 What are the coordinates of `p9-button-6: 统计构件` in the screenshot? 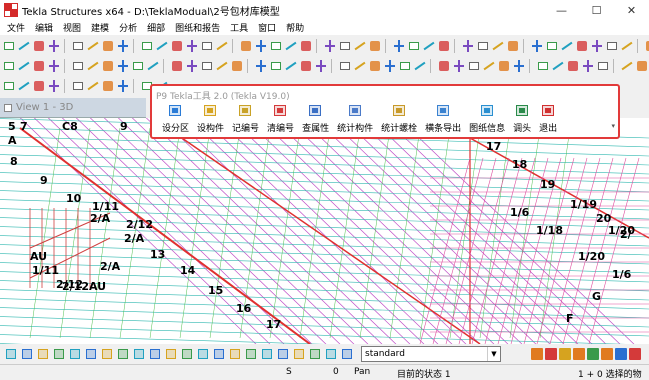 It's located at (355, 119).